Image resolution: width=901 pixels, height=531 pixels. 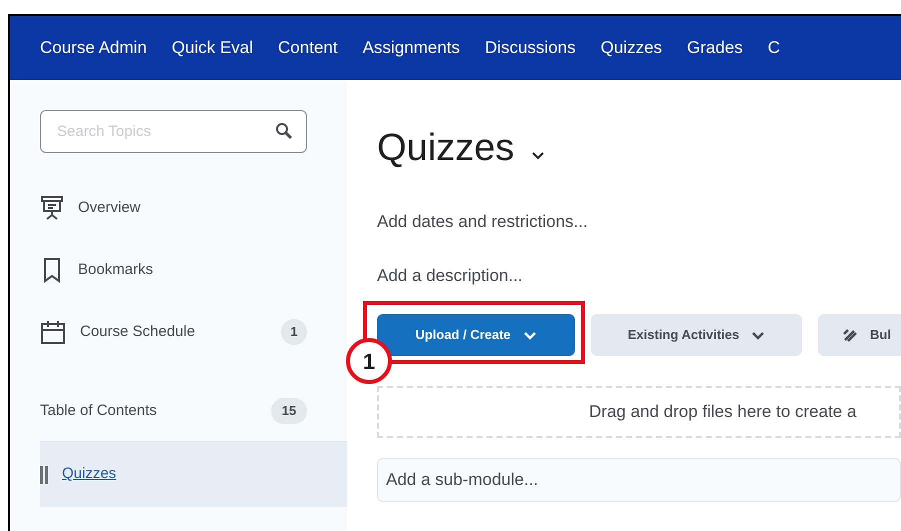 What do you see at coordinates (284, 131) in the screenshot?
I see `search-icon` at bounding box center [284, 131].